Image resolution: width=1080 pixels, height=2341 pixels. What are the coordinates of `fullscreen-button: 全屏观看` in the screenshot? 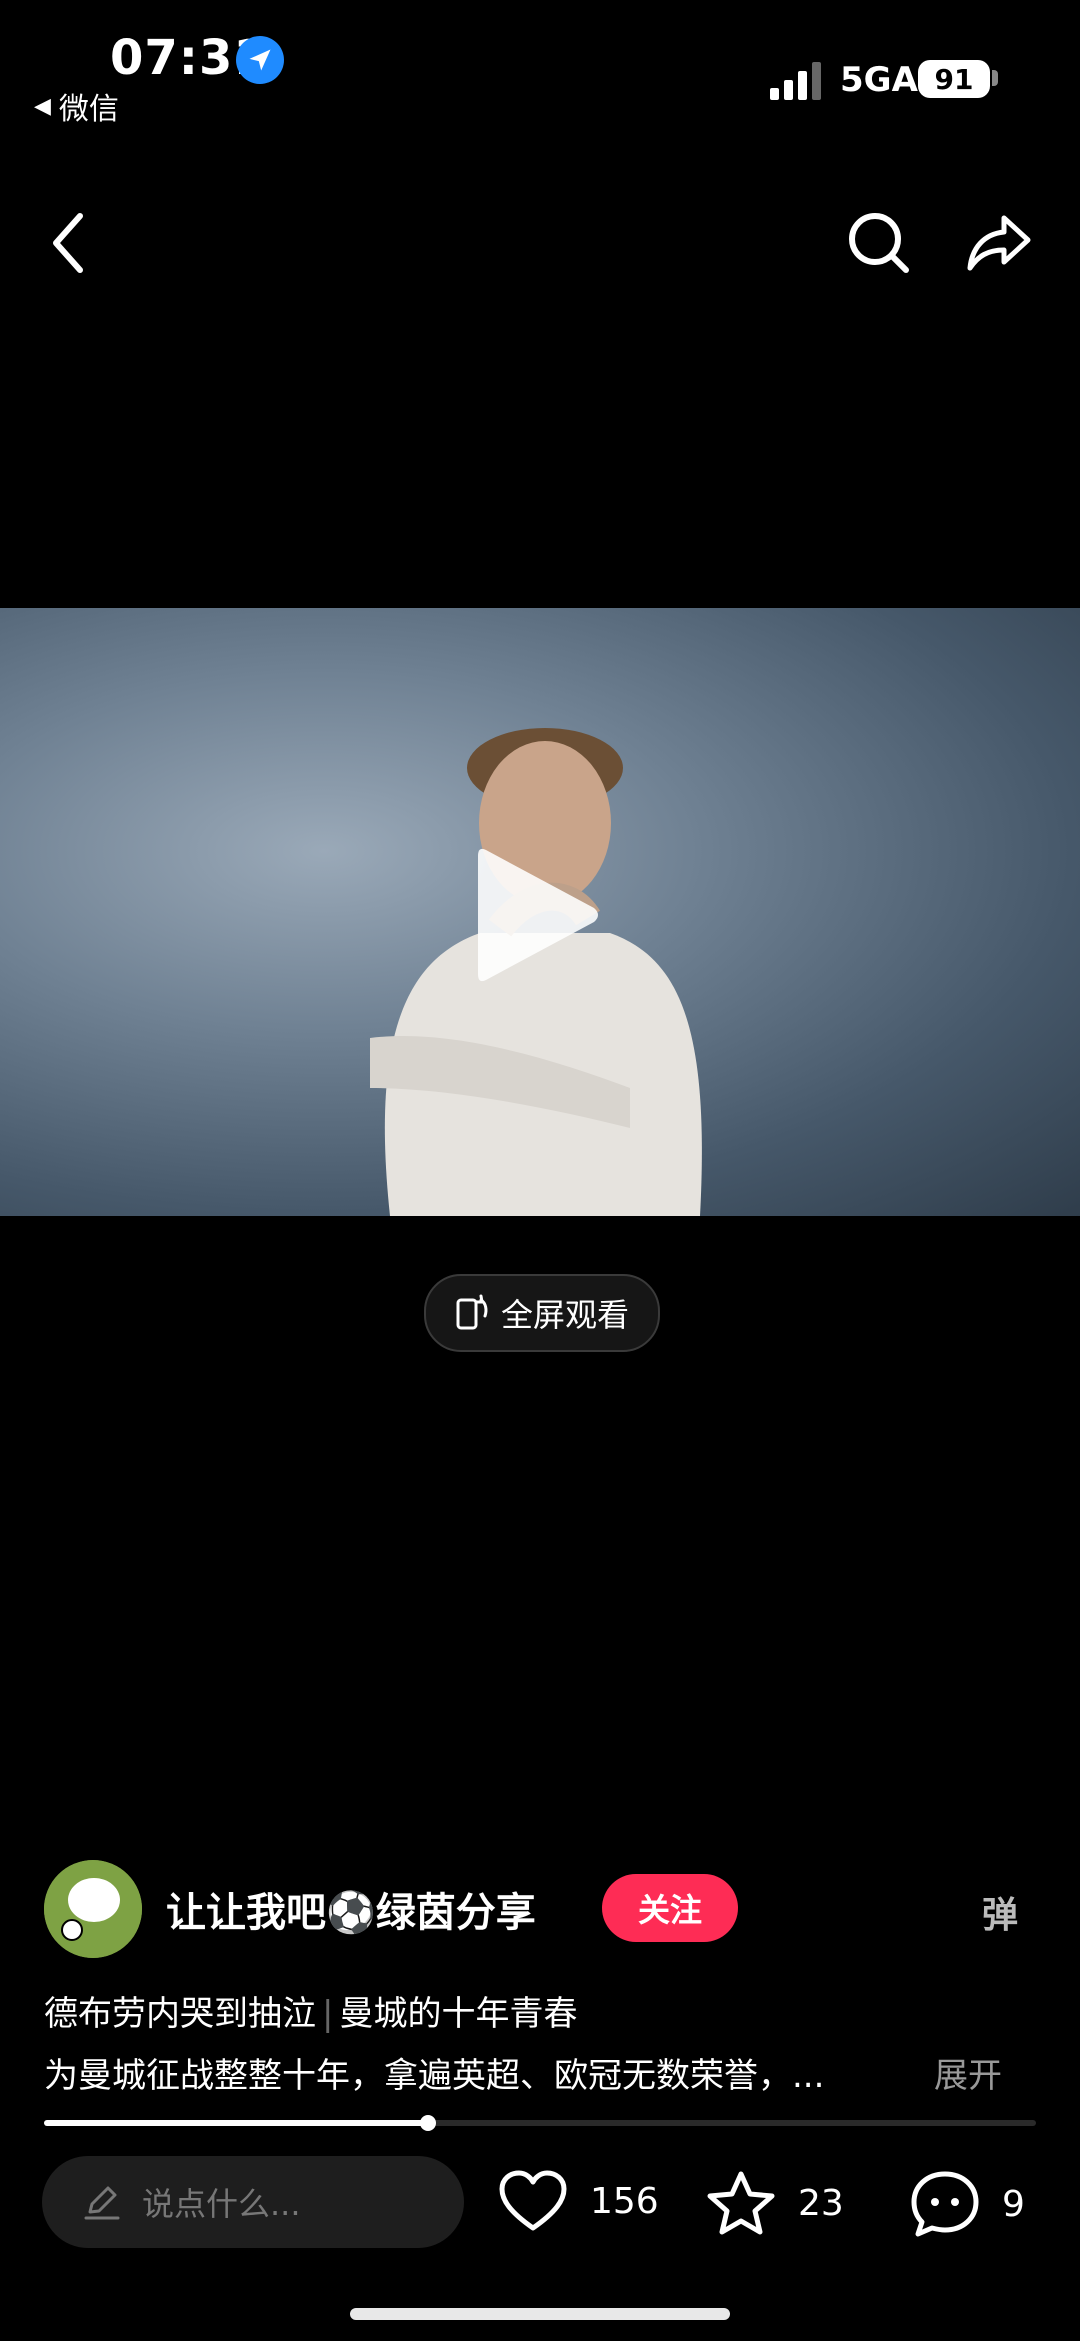 It's located at (542, 1313).